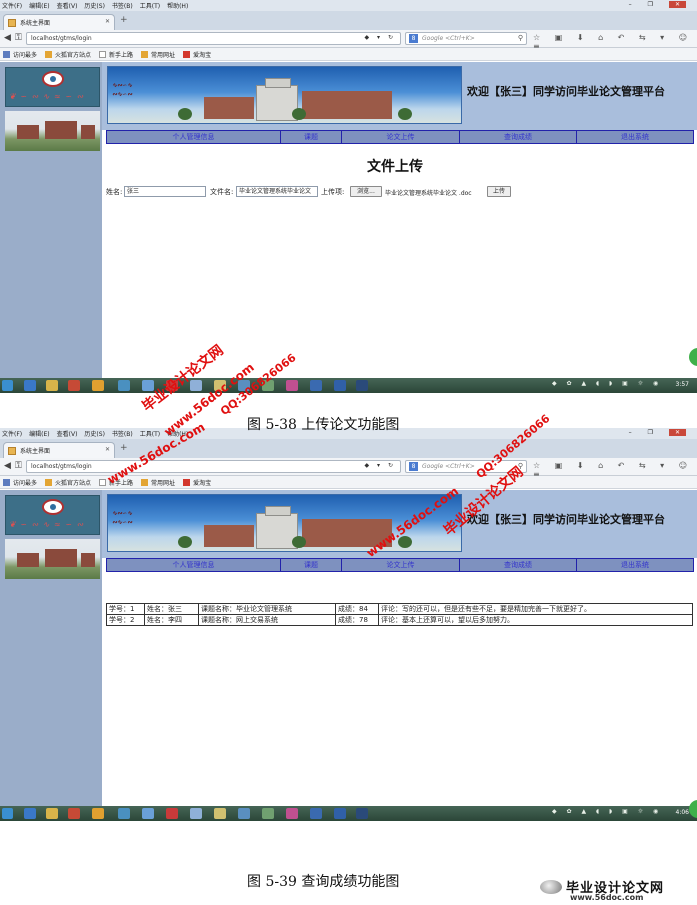 Image resolution: width=697 pixels, height=905 pixels. What do you see at coordinates (222, 192) in the screenshot?
I see `file-name-label: 文件名:` at bounding box center [222, 192].